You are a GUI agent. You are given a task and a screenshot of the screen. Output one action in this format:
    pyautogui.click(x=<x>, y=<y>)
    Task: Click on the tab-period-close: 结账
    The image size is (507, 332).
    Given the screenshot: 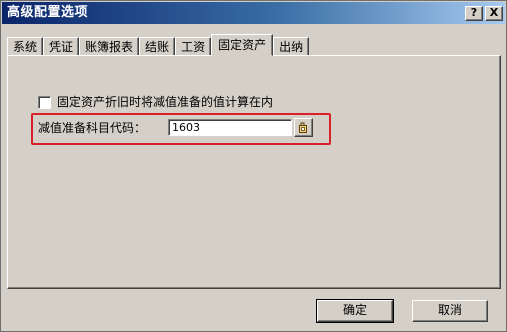 What is the action you would take?
    pyautogui.click(x=157, y=46)
    